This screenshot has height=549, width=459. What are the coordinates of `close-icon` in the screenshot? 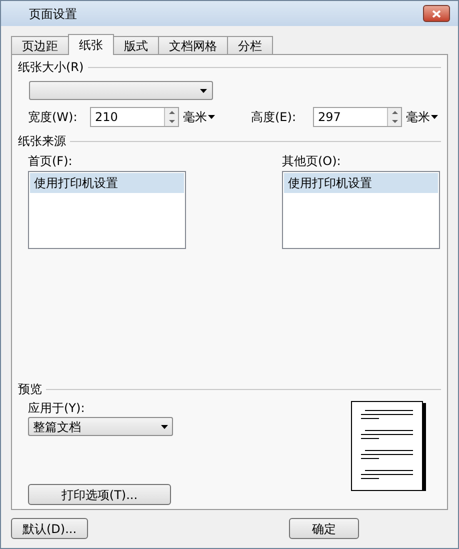 It's located at (436, 14).